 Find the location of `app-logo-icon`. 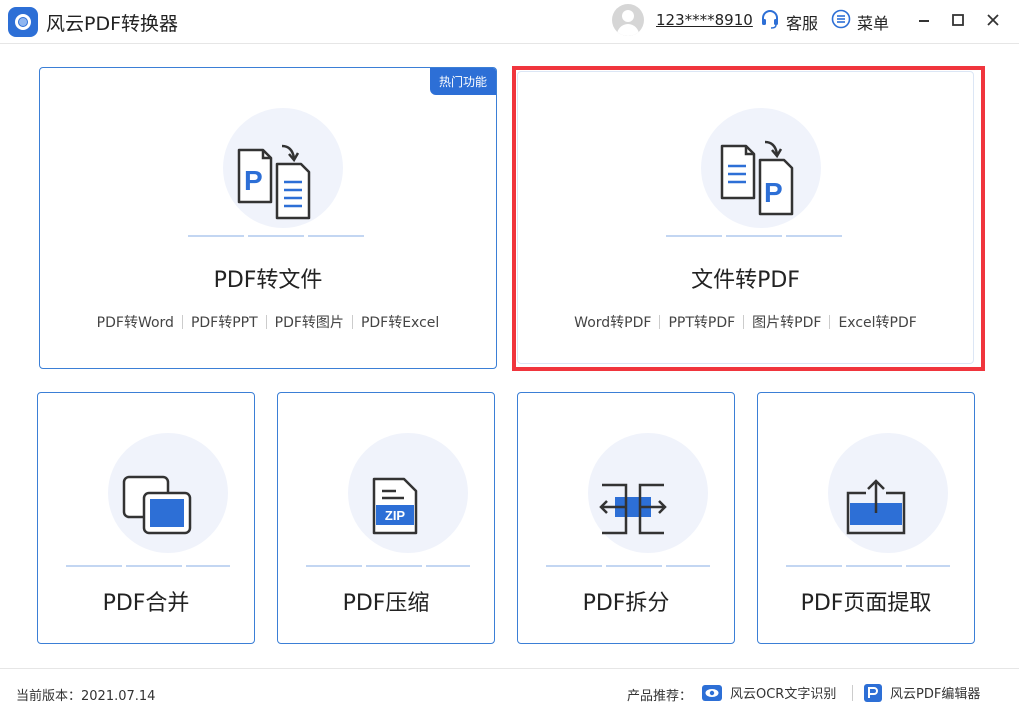

app-logo-icon is located at coordinates (23, 22).